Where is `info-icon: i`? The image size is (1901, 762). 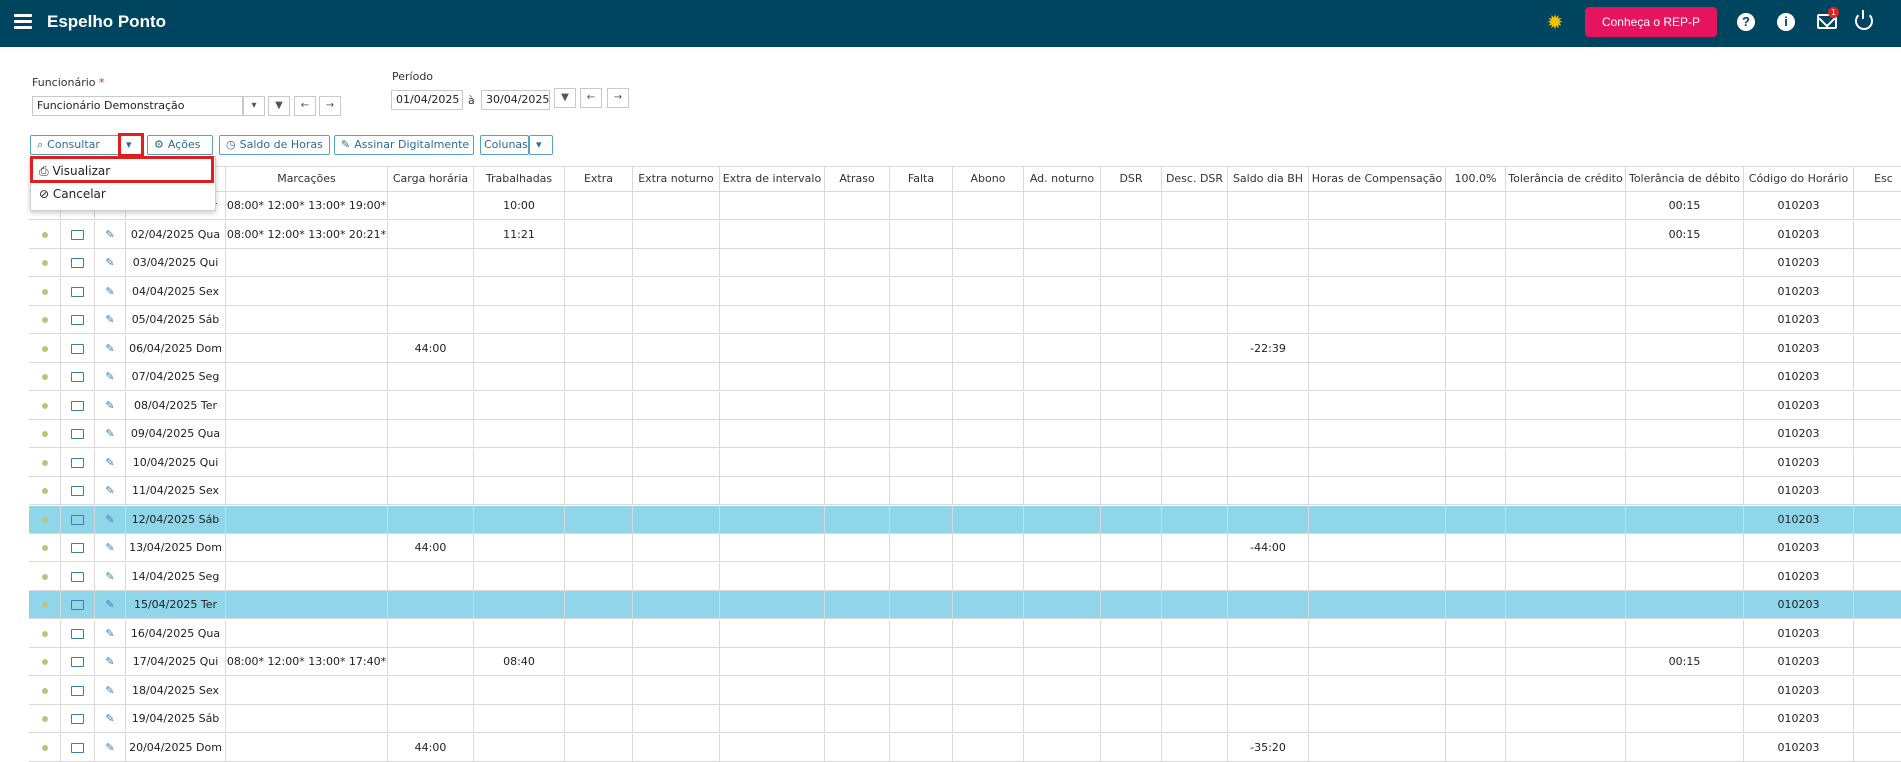 info-icon: i is located at coordinates (1786, 22).